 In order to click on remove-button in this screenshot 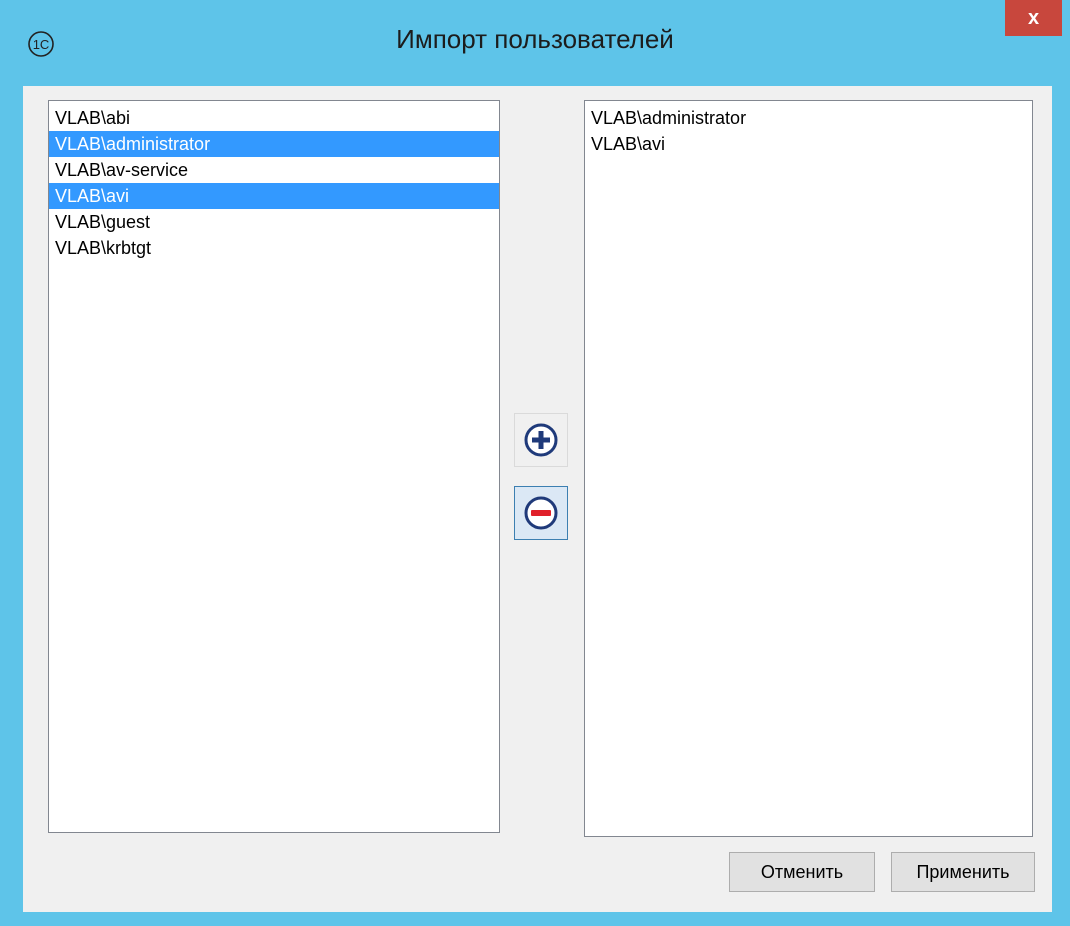, I will do `click(541, 513)`.